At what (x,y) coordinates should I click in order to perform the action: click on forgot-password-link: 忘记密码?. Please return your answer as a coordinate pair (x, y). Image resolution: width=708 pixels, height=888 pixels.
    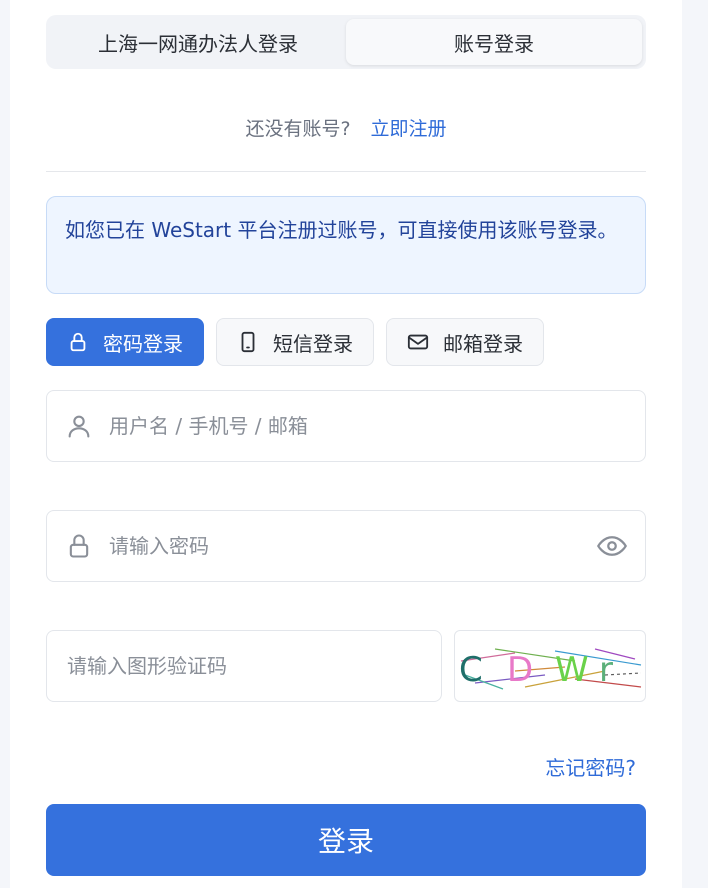
    Looking at the image, I should click on (573, 766).